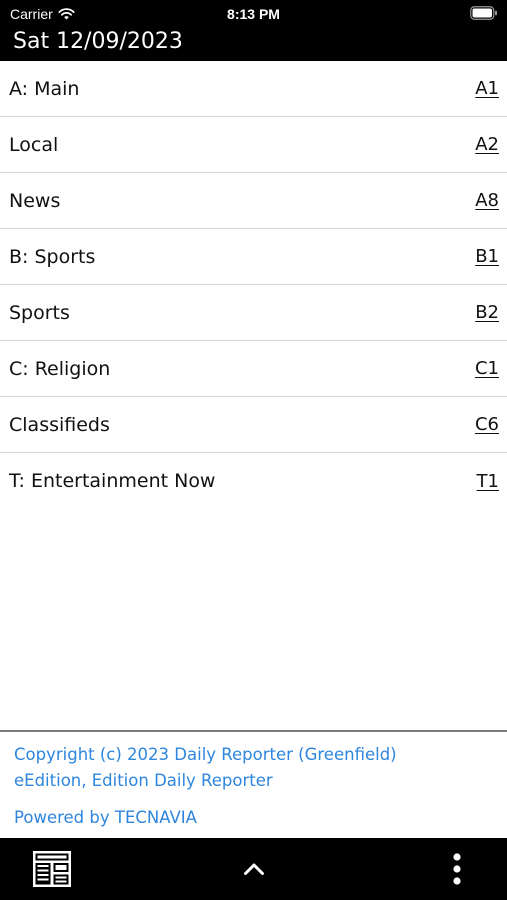 The width and height of the screenshot is (507, 900). What do you see at coordinates (60, 368) in the screenshot?
I see `section-name: C: Religion` at bounding box center [60, 368].